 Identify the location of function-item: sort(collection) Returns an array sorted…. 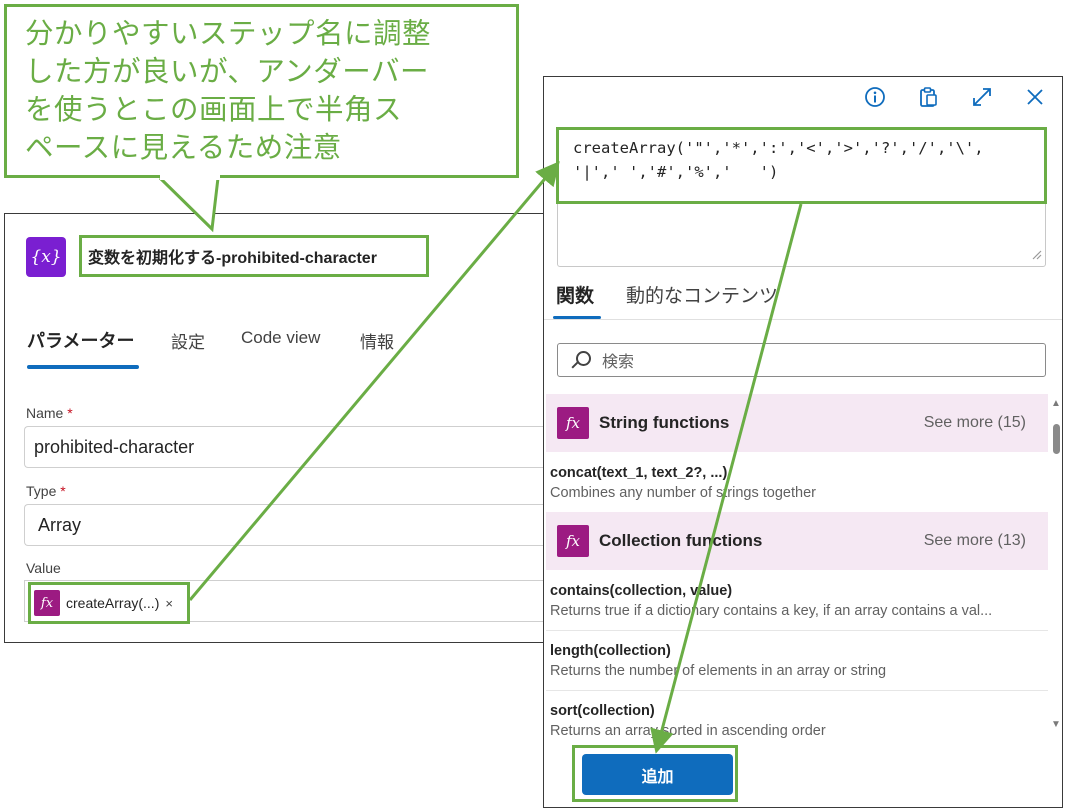
(790, 721).